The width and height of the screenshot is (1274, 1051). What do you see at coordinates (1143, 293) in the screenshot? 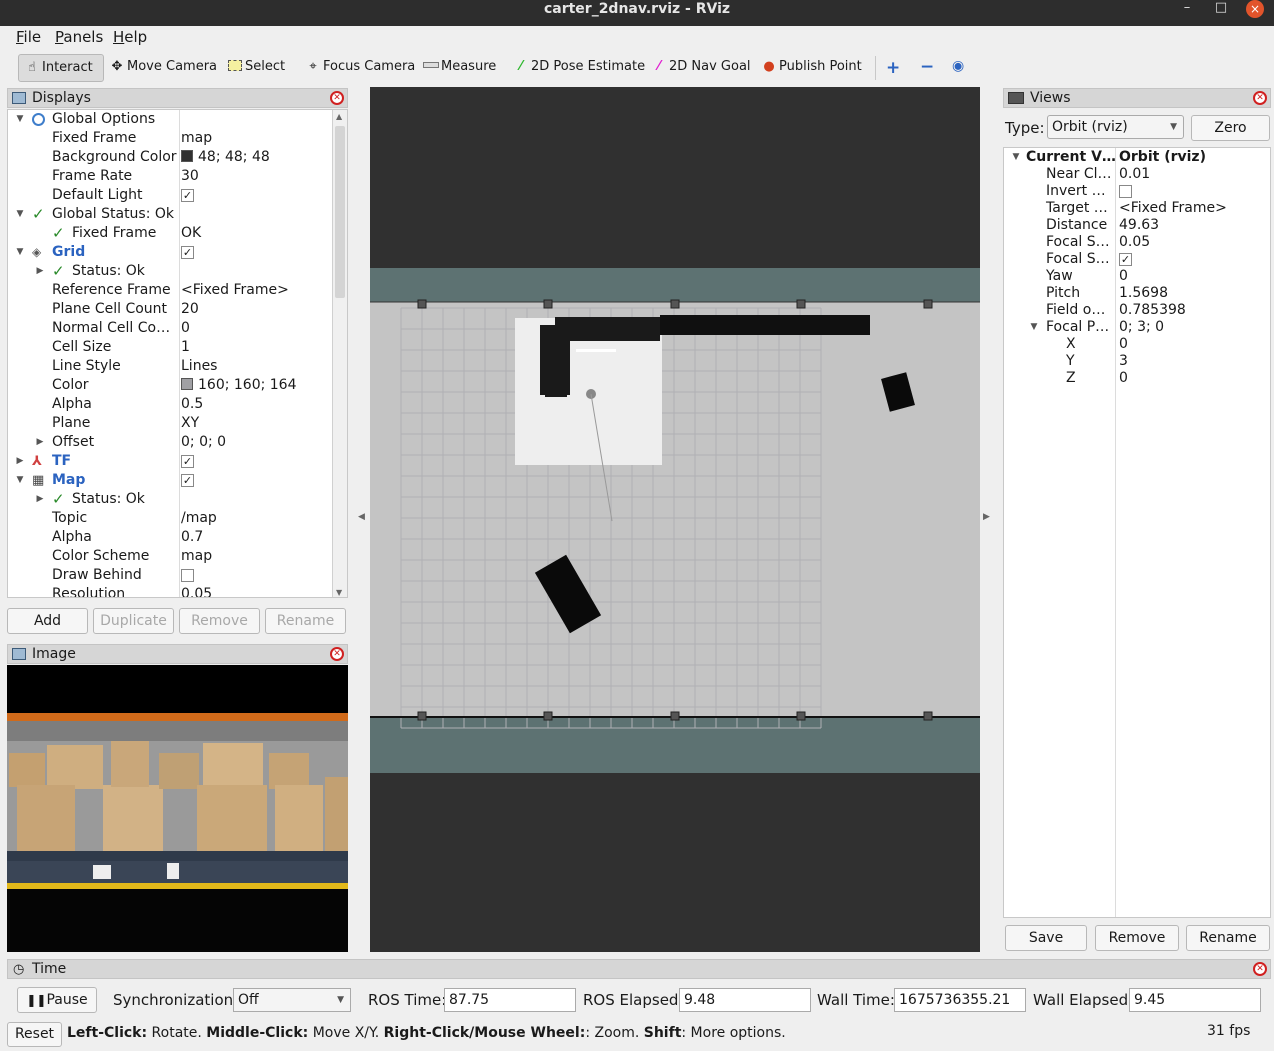
I see `view-property-value: 1.5698` at bounding box center [1143, 293].